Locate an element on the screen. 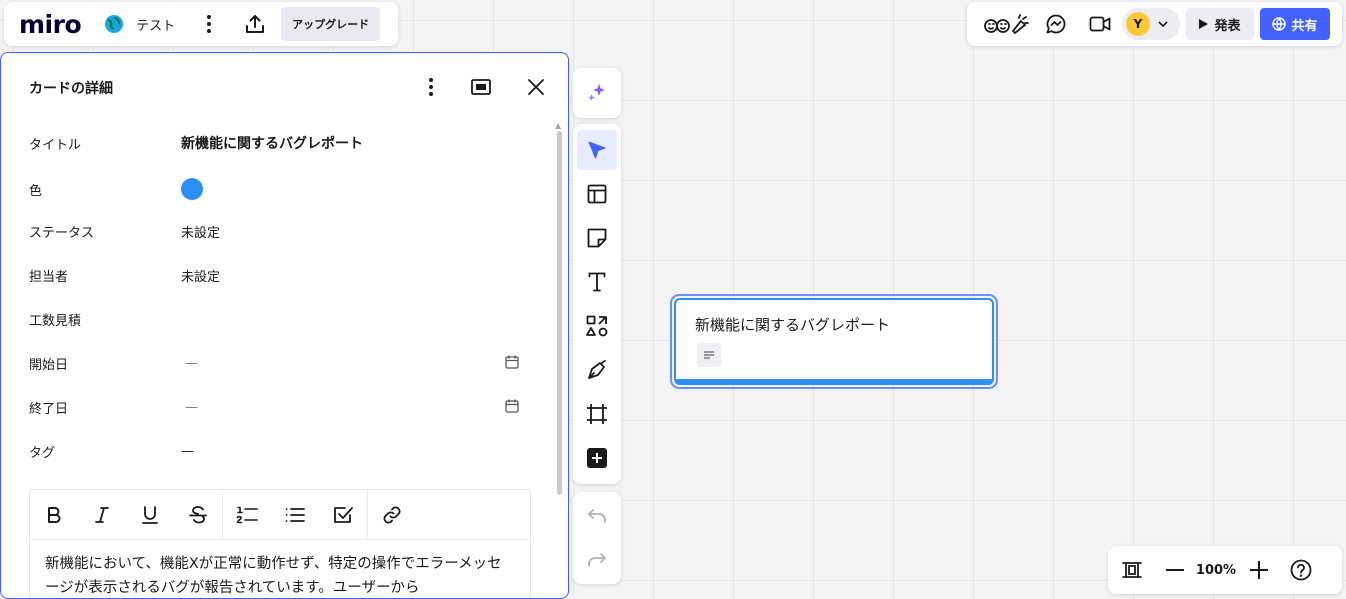  canvas-card: 新機能に関するバグレポート is located at coordinates (834, 341).